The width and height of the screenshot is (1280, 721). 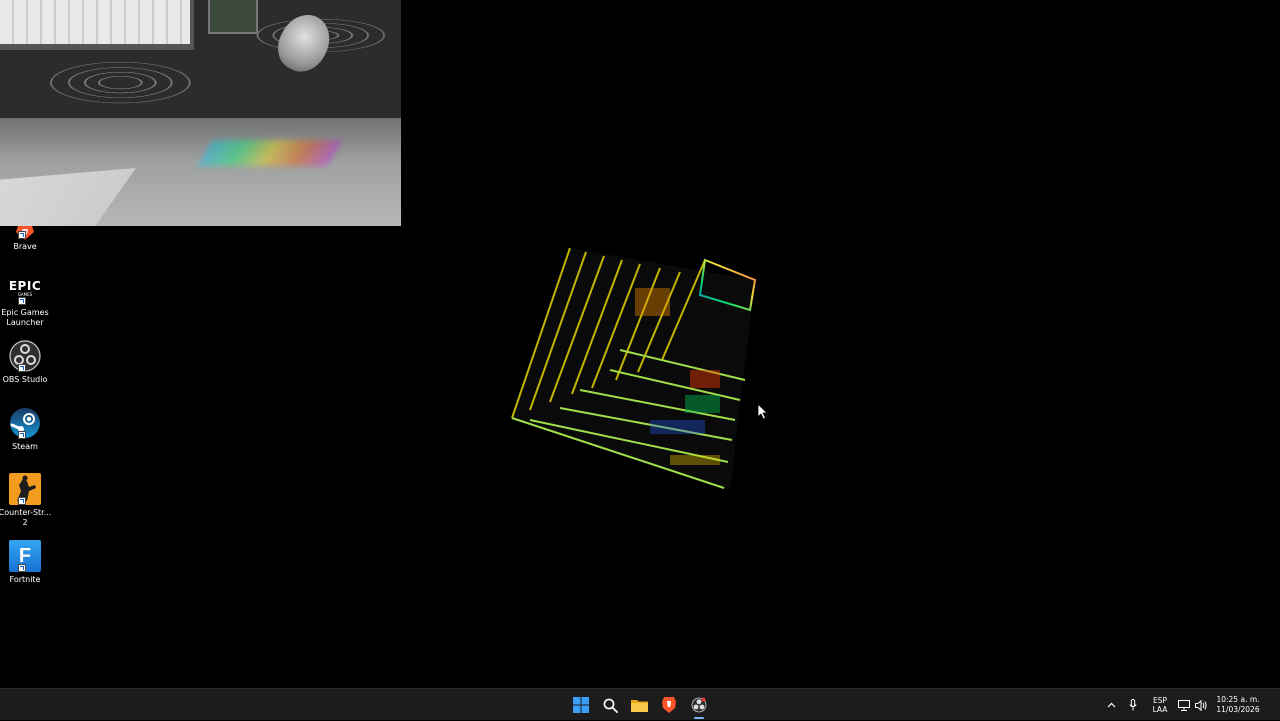 I want to click on steam-icon, so click(x=25, y=423).